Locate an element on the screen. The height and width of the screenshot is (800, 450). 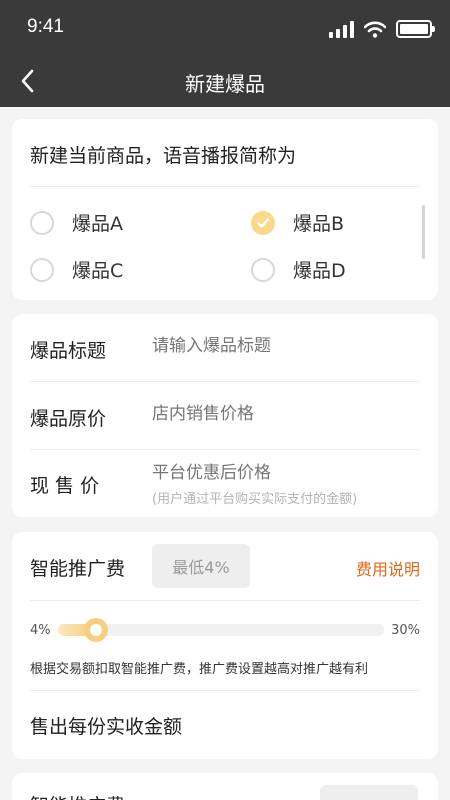
title-label: 爆品标题 is located at coordinates (68, 351).